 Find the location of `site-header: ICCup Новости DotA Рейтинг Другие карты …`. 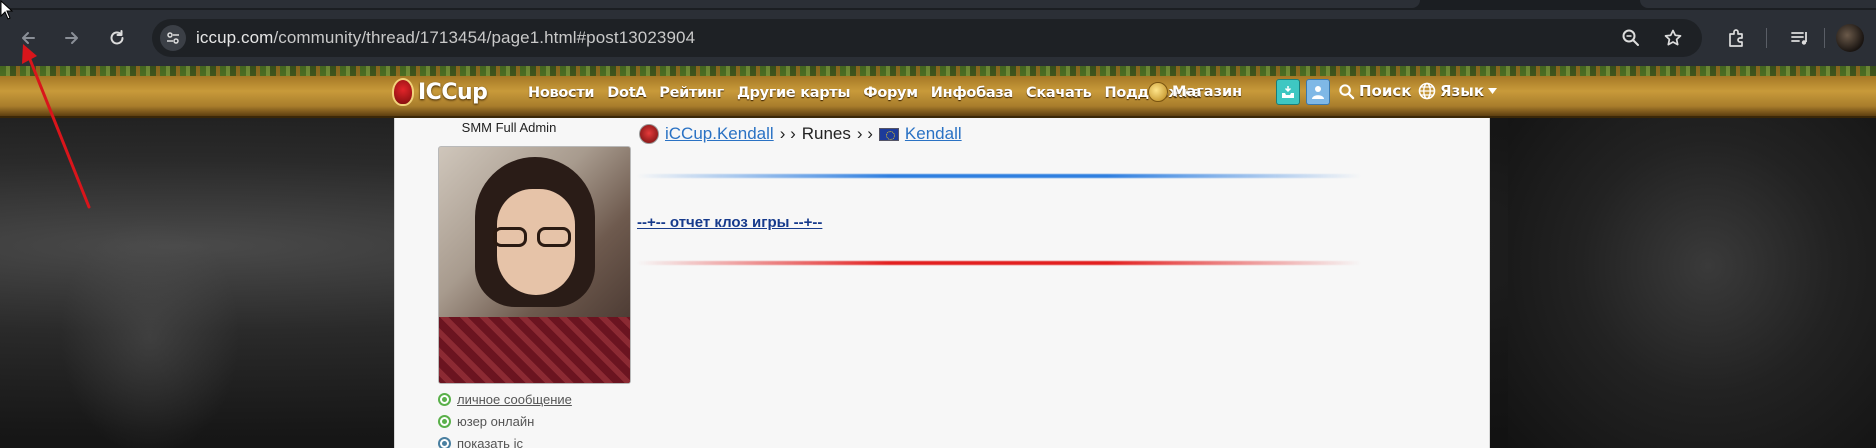

site-header: ICCup Новости DotA Рейтинг Другие карты … is located at coordinates (938, 92).